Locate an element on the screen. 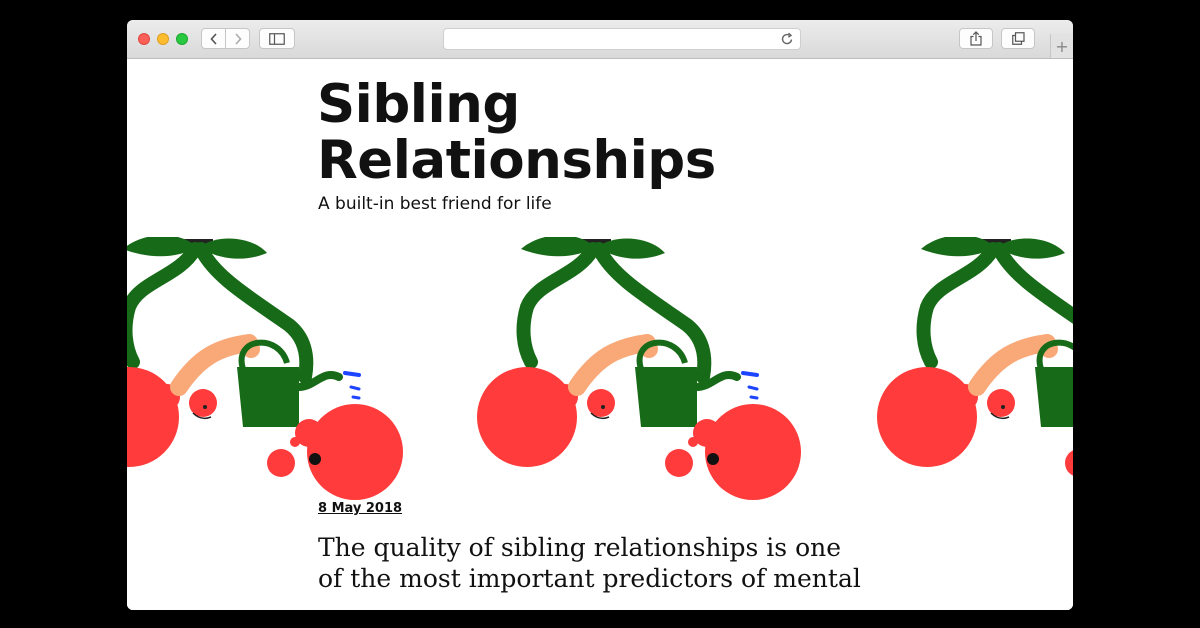  history-nav is located at coordinates (225, 38).